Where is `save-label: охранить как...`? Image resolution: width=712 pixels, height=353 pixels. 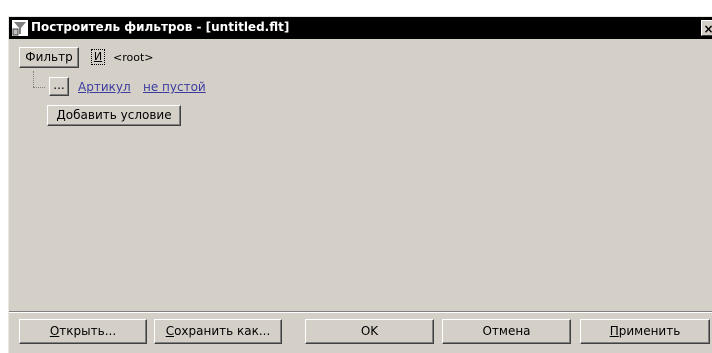
save-label: охранить как... is located at coordinates (222, 331).